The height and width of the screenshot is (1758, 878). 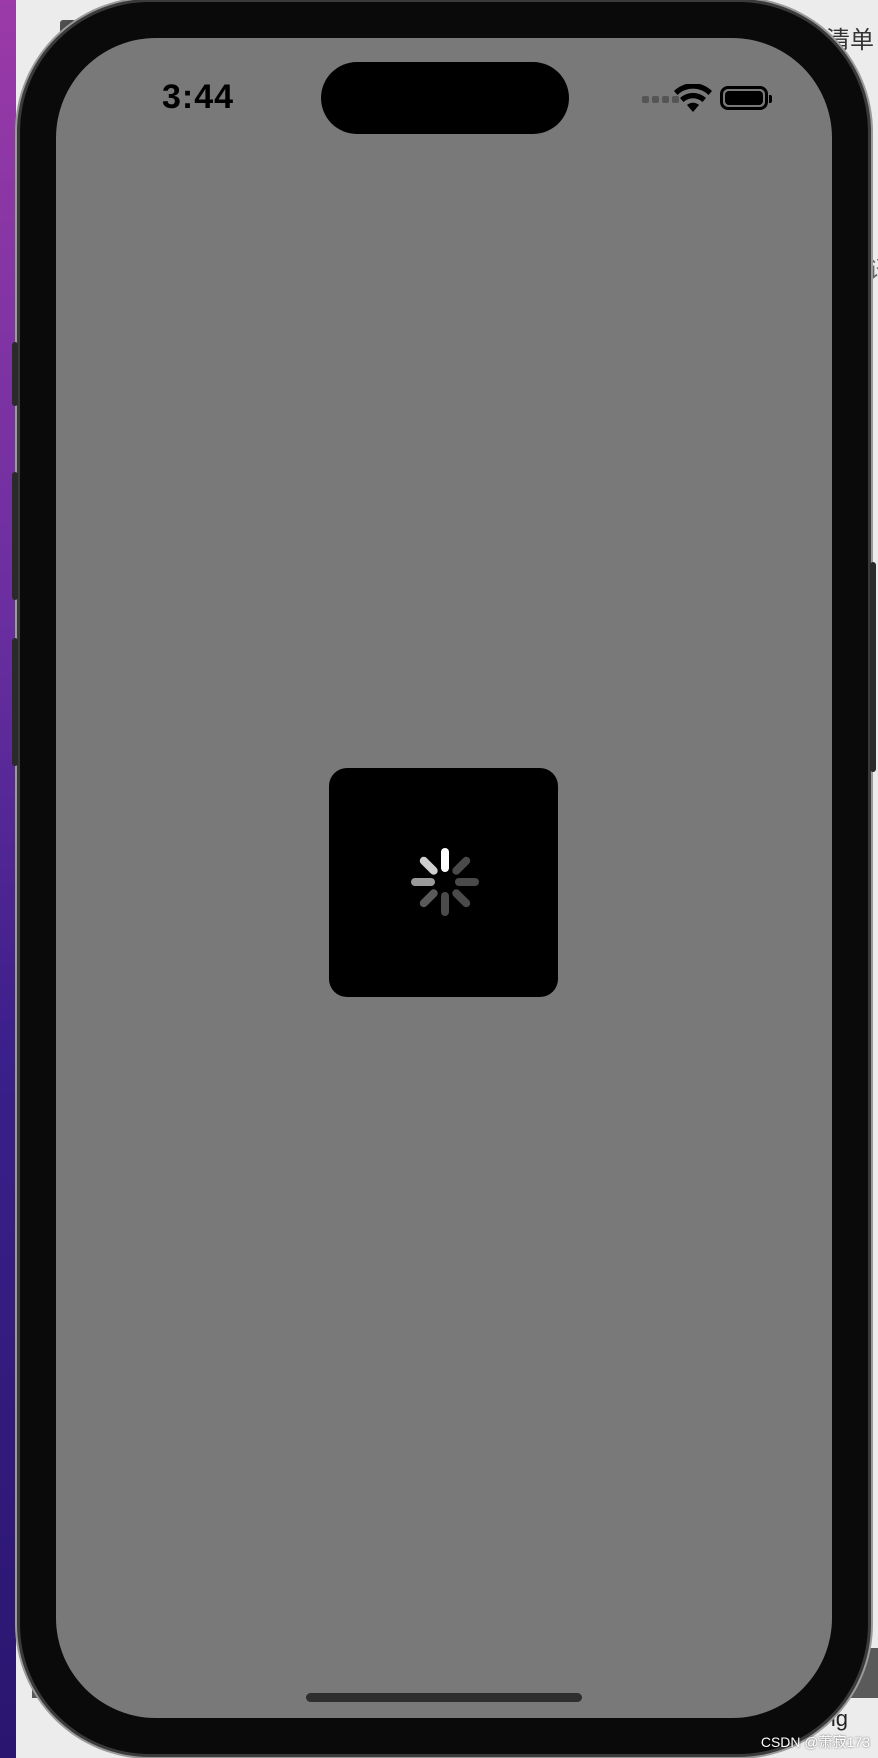 I want to click on volume-up-button, so click(x=15, y=536).